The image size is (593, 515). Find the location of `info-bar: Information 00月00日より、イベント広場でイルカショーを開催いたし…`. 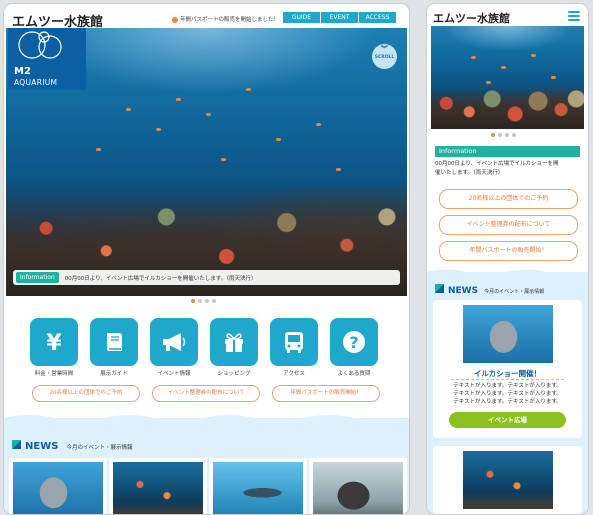

info-bar: Information 00月00日より、イベント広場でイルカショーを開催いたし… is located at coordinates (206, 277).